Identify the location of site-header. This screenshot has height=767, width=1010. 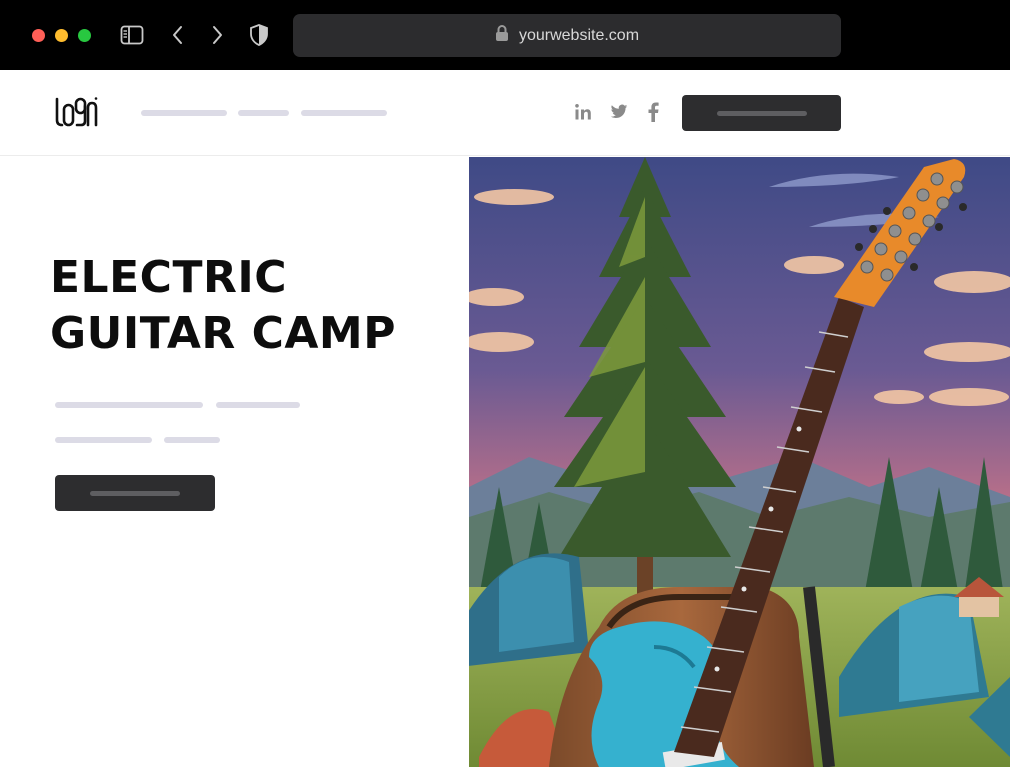
(505, 113).